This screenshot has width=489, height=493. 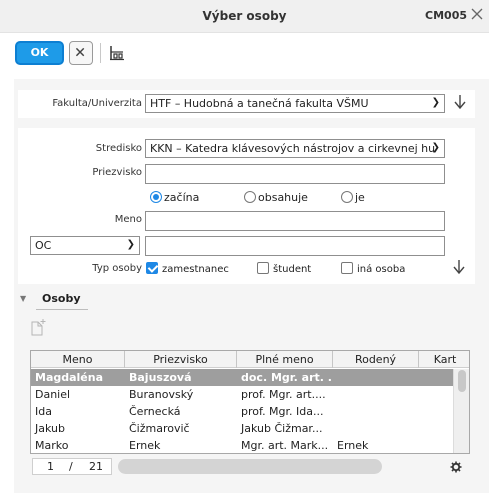 I want to click on column-header-rodeny: Rodený, so click(x=376, y=359).